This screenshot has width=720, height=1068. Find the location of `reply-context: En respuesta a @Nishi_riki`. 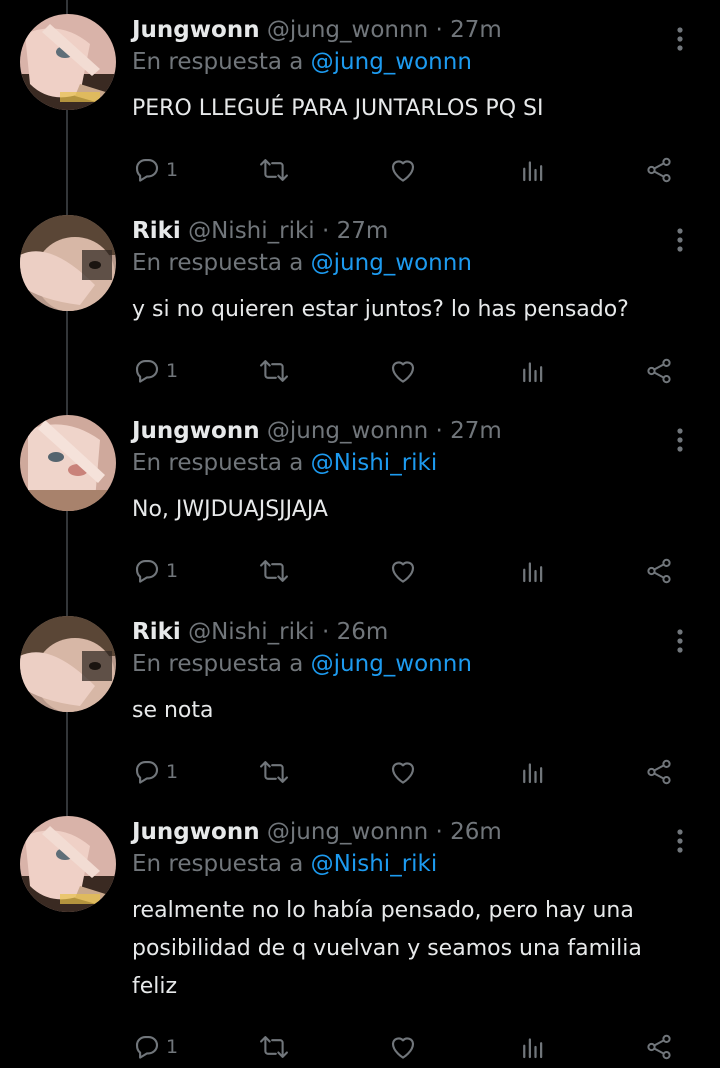

reply-context: En respuesta a @Nishi_riki is located at coordinates (402, 463).